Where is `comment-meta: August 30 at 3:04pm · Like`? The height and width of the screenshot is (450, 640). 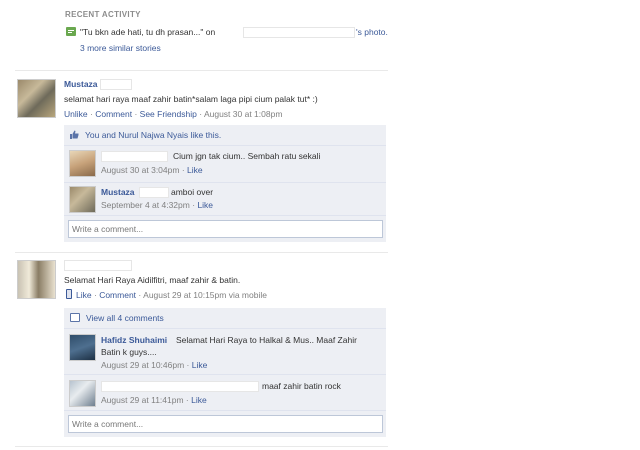
comment-meta: August 30 at 3:04pm · Like is located at coordinates (152, 170).